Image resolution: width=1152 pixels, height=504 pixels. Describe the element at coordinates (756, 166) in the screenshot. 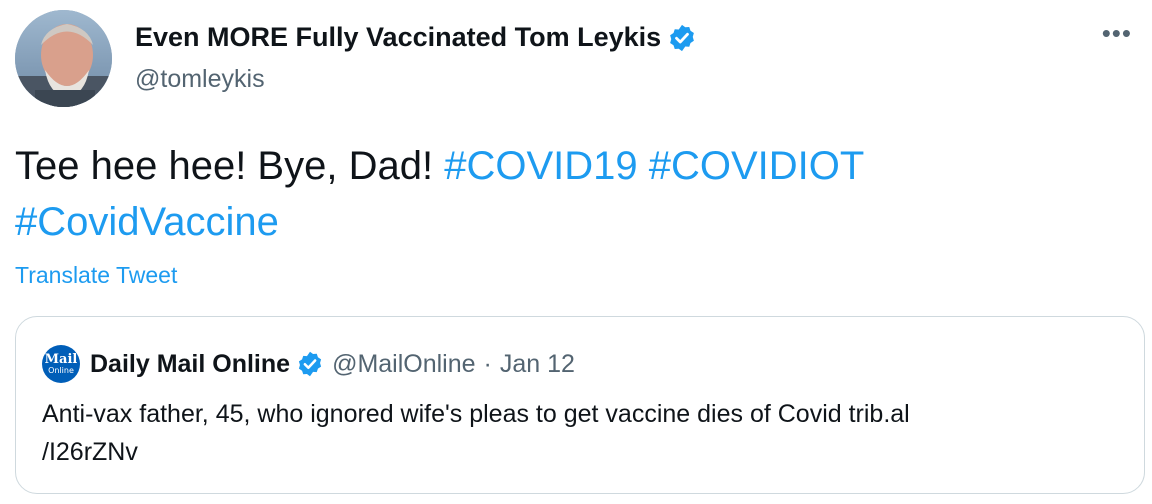

I see `hashtag-link: #COVIDIOT` at that location.